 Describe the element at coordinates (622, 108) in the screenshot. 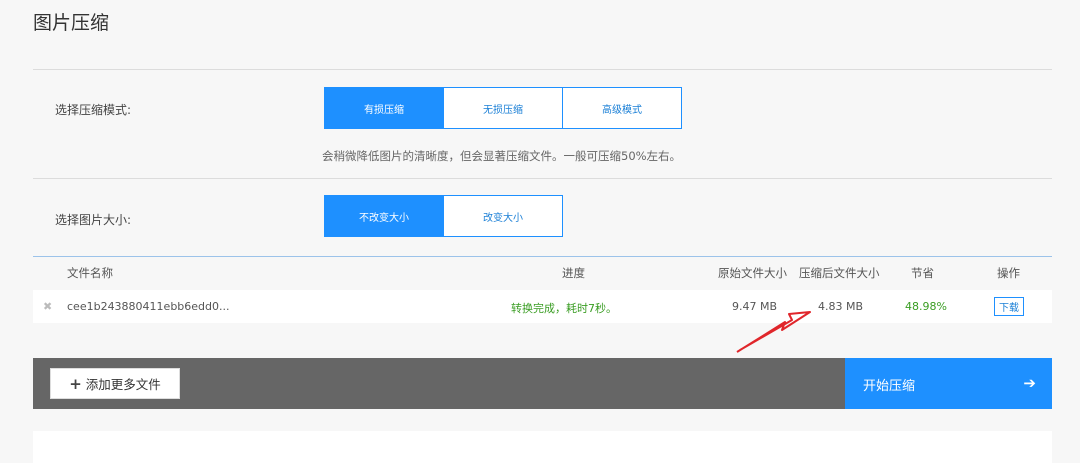

I see `mode-advanced-button: 高级模式` at that location.